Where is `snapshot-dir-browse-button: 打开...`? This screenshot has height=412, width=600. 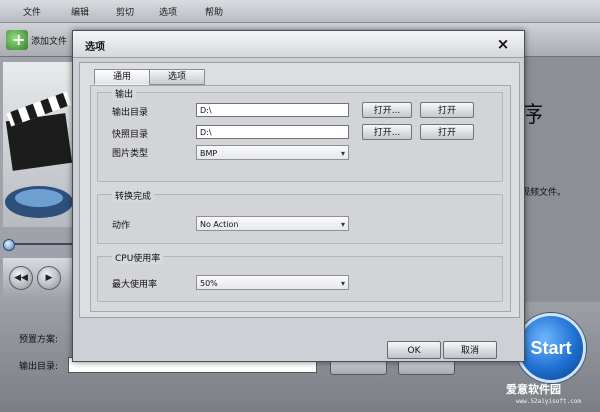
snapshot-dir-browse-button: 打开... is located at coordinates (387, 132).